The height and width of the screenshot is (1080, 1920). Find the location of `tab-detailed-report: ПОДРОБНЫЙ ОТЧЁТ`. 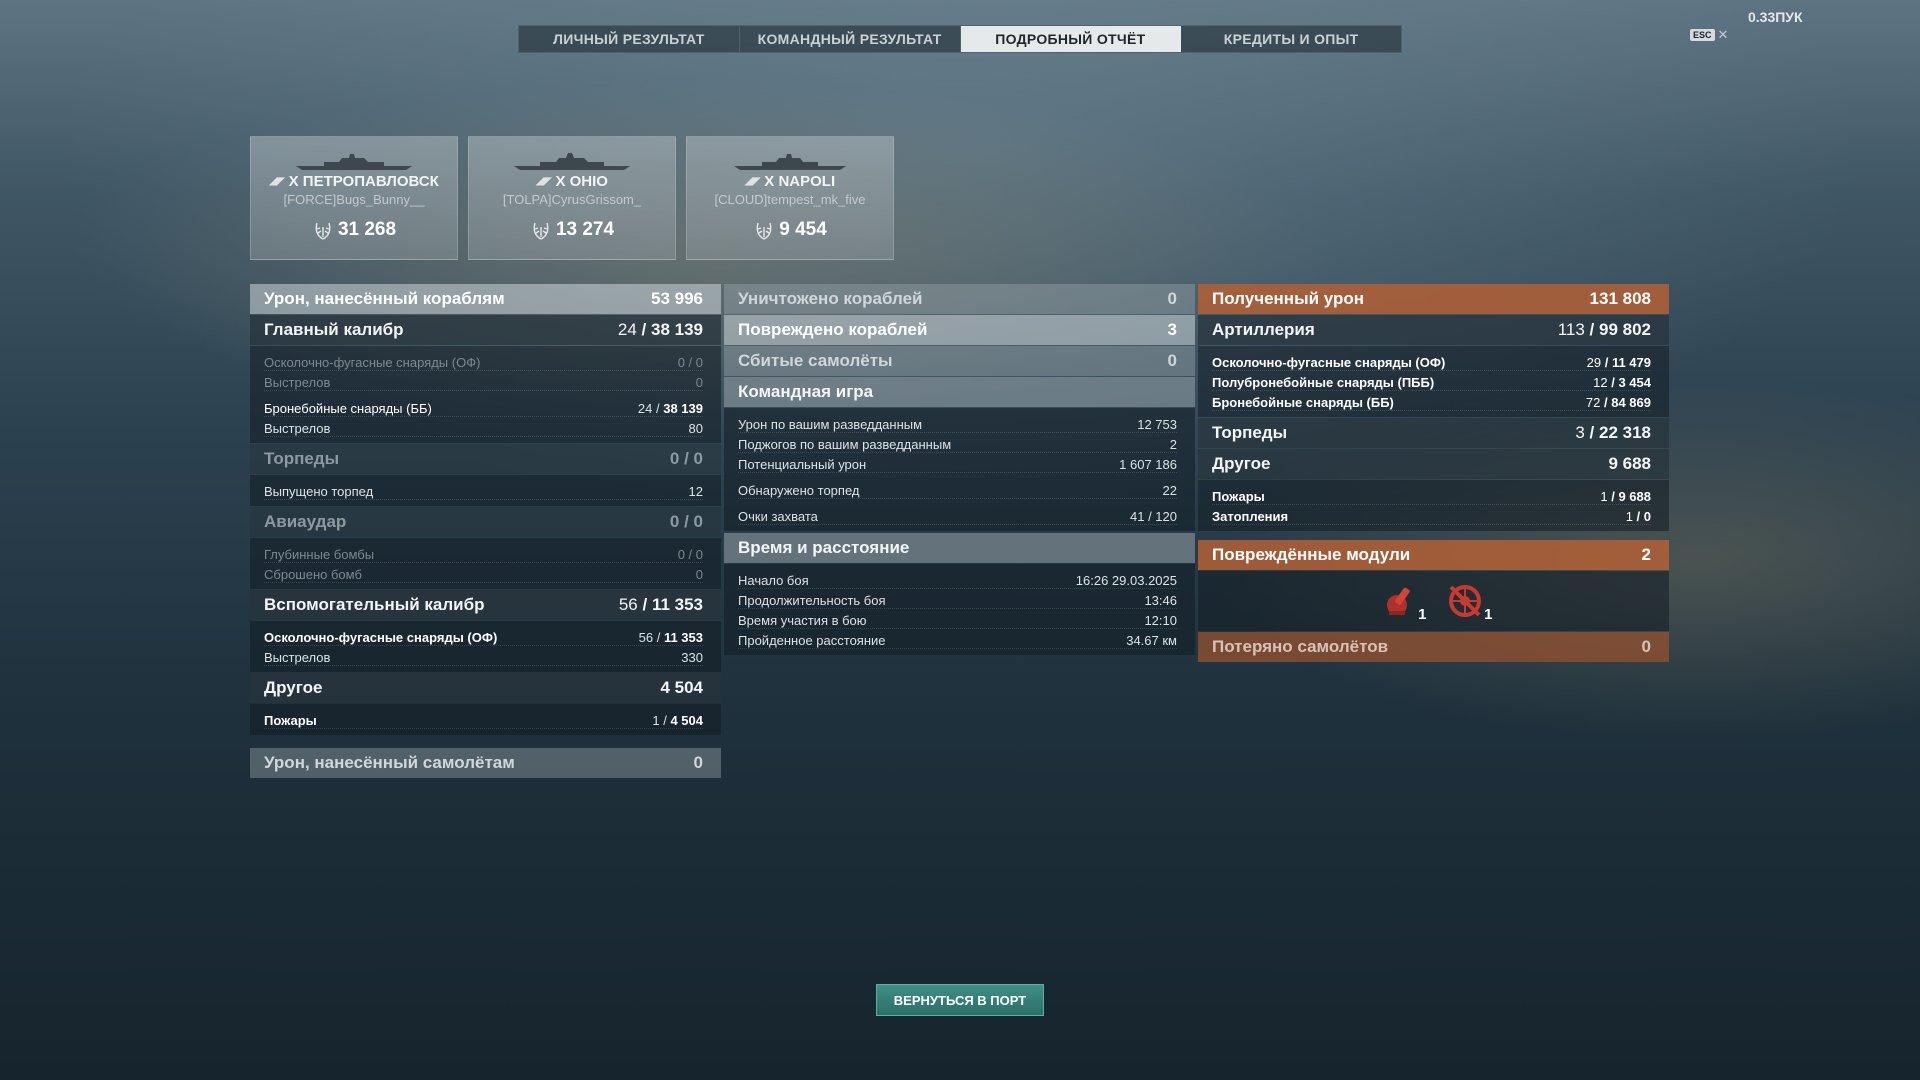

tab-detailed-report: ПОДРОБНЫЙ ОТЧЁТ is located at coordinates (1071, 39).